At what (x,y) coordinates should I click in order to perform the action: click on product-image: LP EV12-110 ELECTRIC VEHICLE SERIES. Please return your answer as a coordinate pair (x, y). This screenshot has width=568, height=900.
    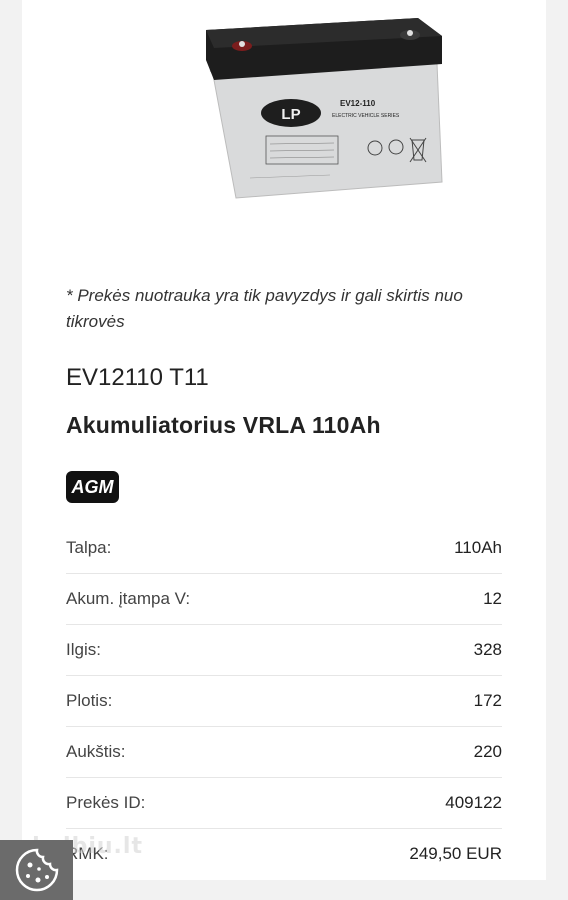
    Looking at the image, I should click on (324, 108).